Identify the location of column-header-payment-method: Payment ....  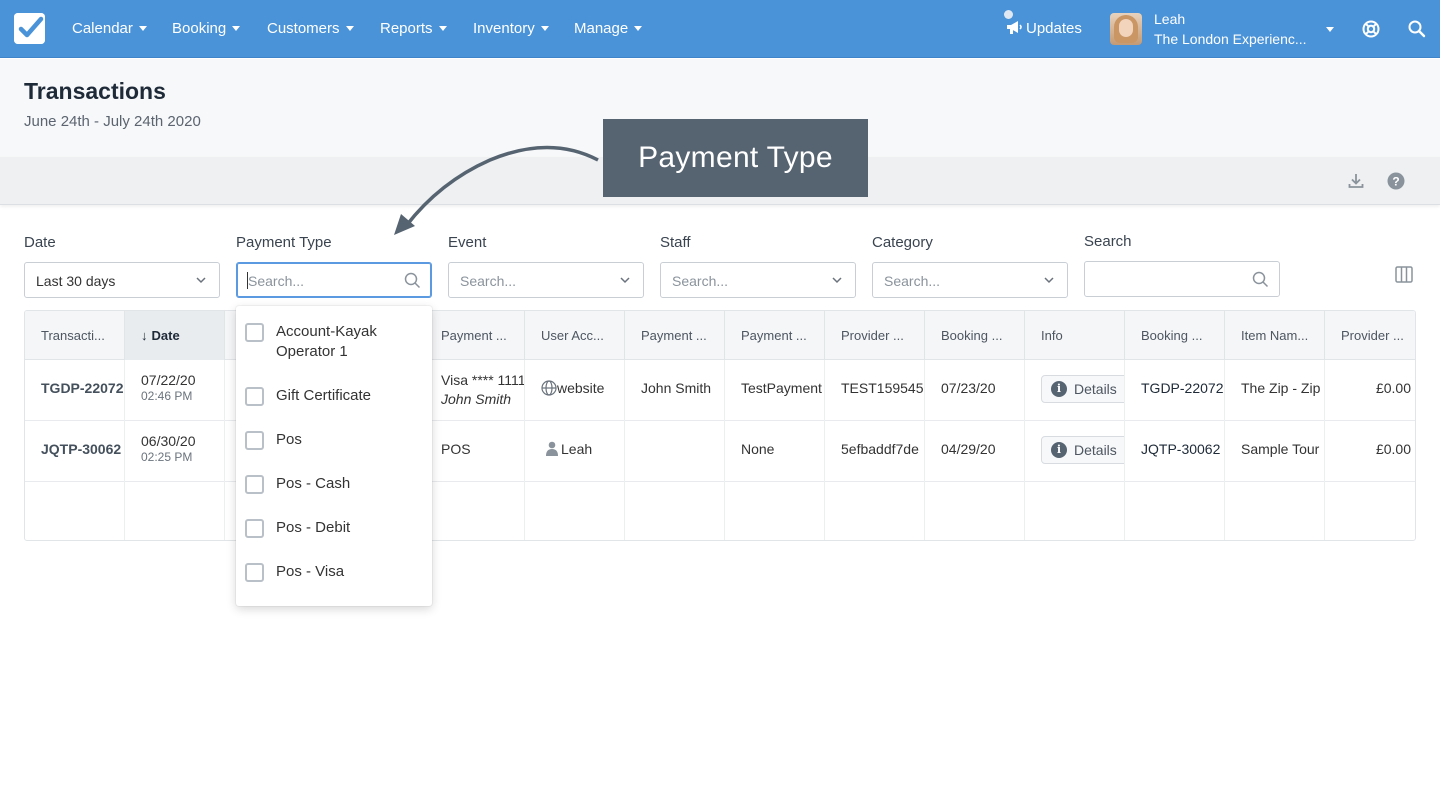
(475, 335).